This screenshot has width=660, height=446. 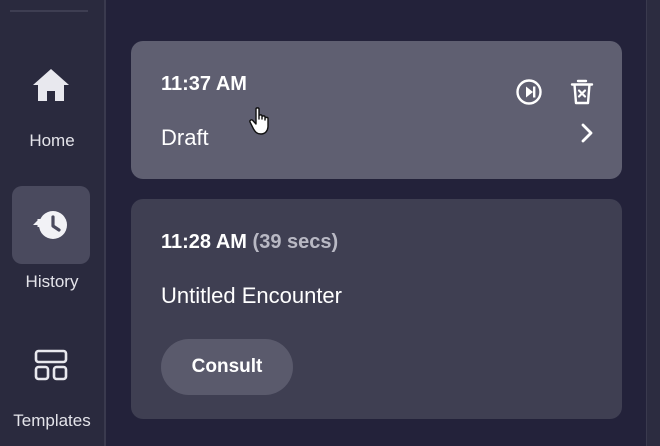 I want to click on sidebar-item-home: Home, so click(x=52, y=85).